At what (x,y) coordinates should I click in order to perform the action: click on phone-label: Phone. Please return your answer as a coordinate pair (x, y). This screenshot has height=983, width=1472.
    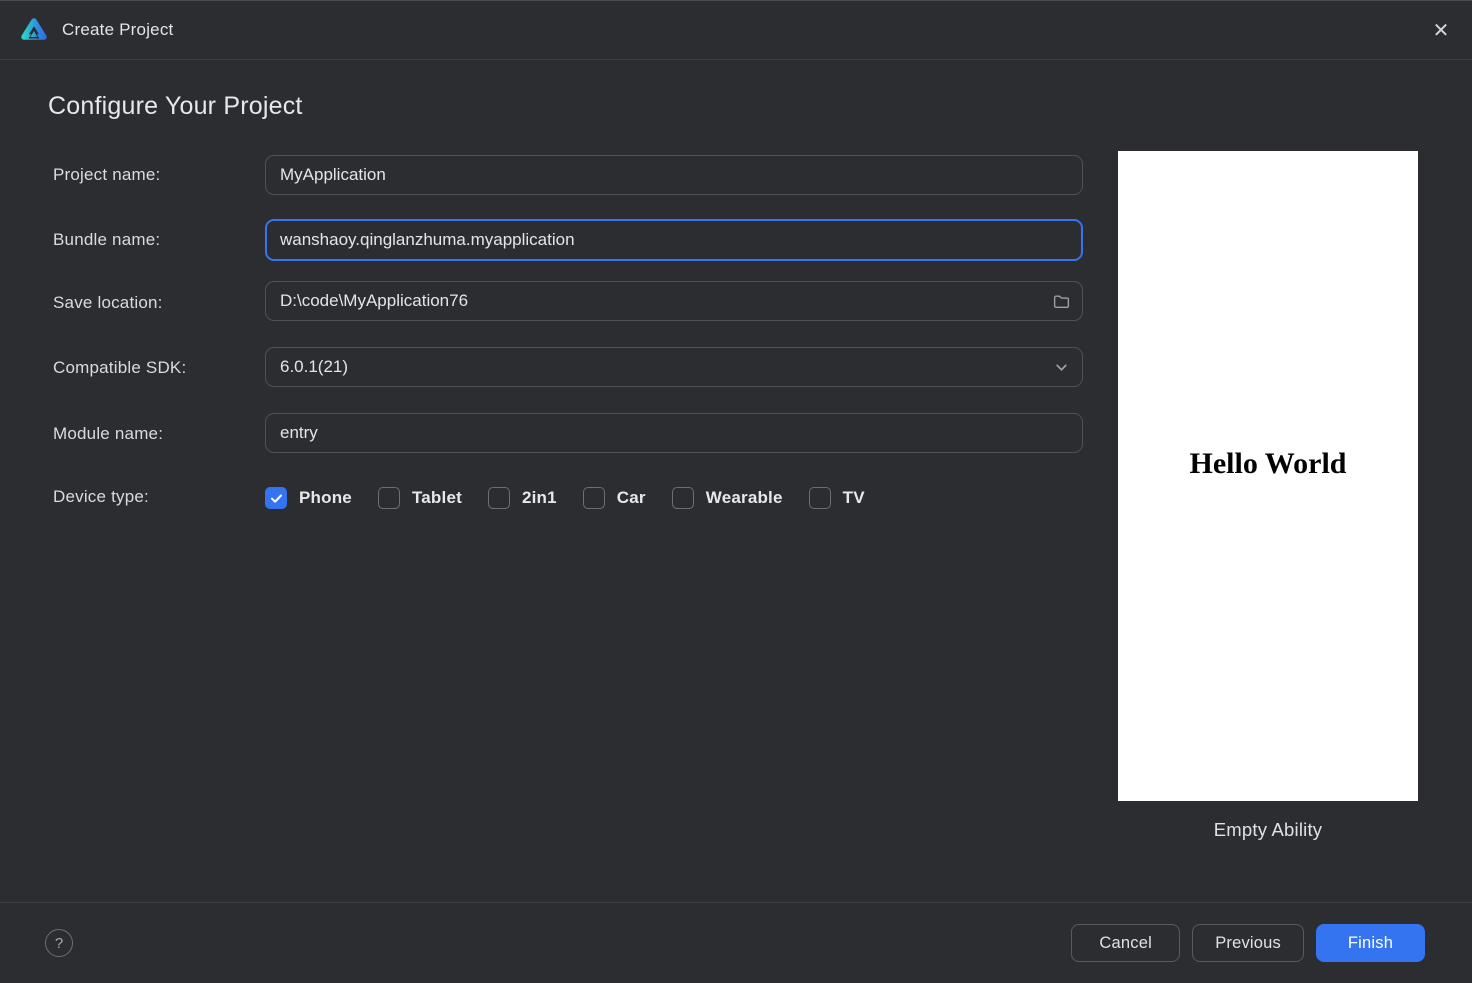
    Looking at the image, I should click on (325, 497).